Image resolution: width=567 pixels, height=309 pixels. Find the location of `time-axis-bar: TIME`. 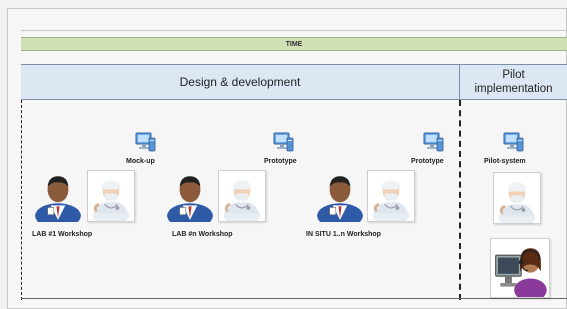

time-axis-bar: TIME is located at coordinates (294, 44).